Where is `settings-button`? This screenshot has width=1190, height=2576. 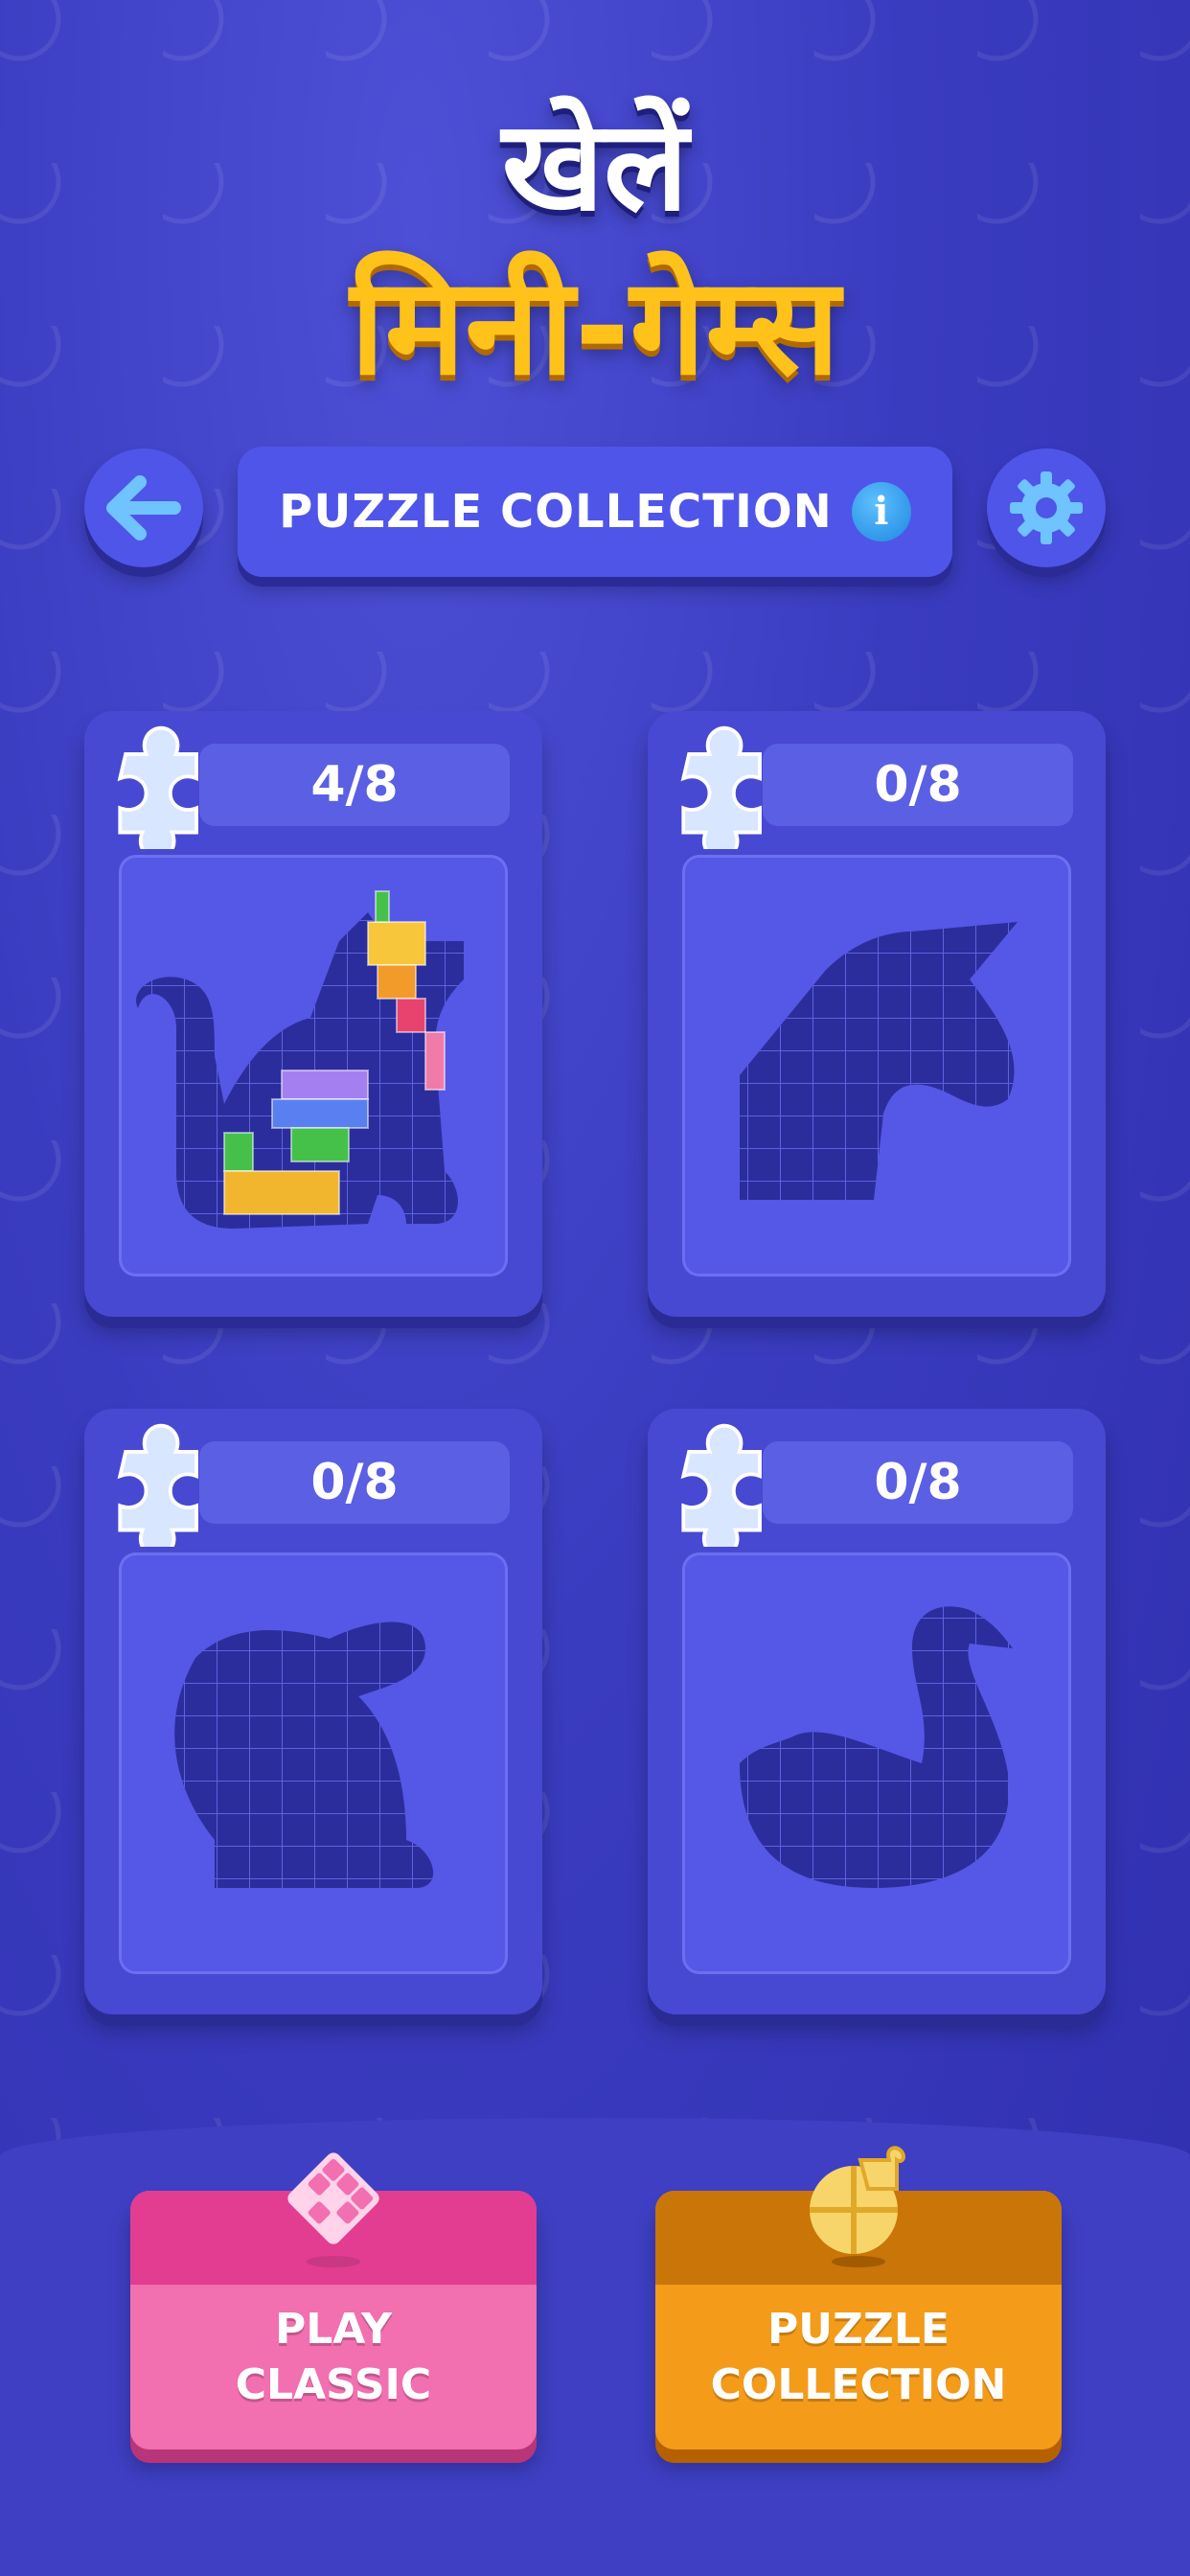 settings-button is located at coordinates (1046, 508).